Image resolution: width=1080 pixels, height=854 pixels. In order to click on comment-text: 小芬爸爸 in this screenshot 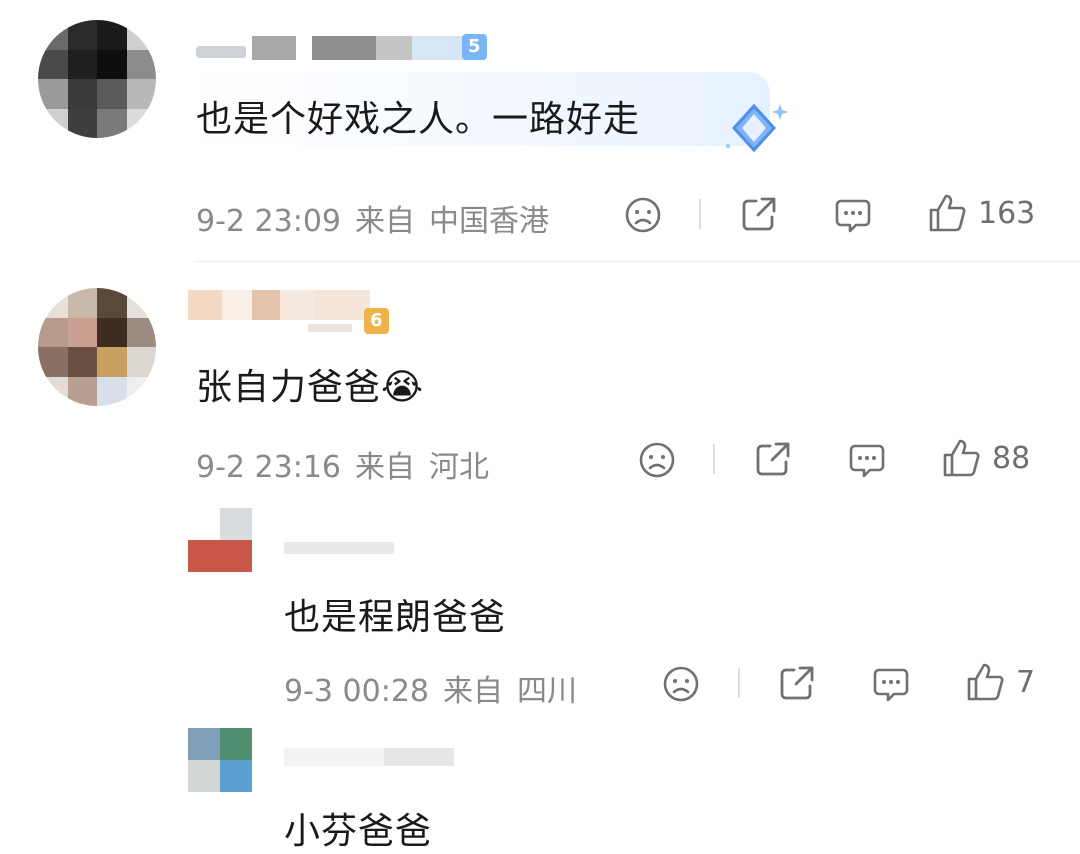, I will do `click(358, 831)`.